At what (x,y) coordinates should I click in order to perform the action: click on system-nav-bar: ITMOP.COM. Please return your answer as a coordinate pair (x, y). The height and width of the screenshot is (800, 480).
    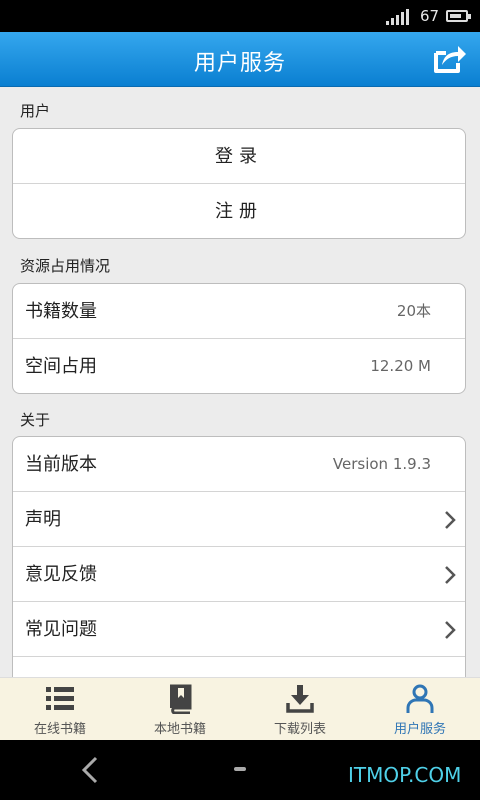
    Looking at the image, I should click on (240, 770).